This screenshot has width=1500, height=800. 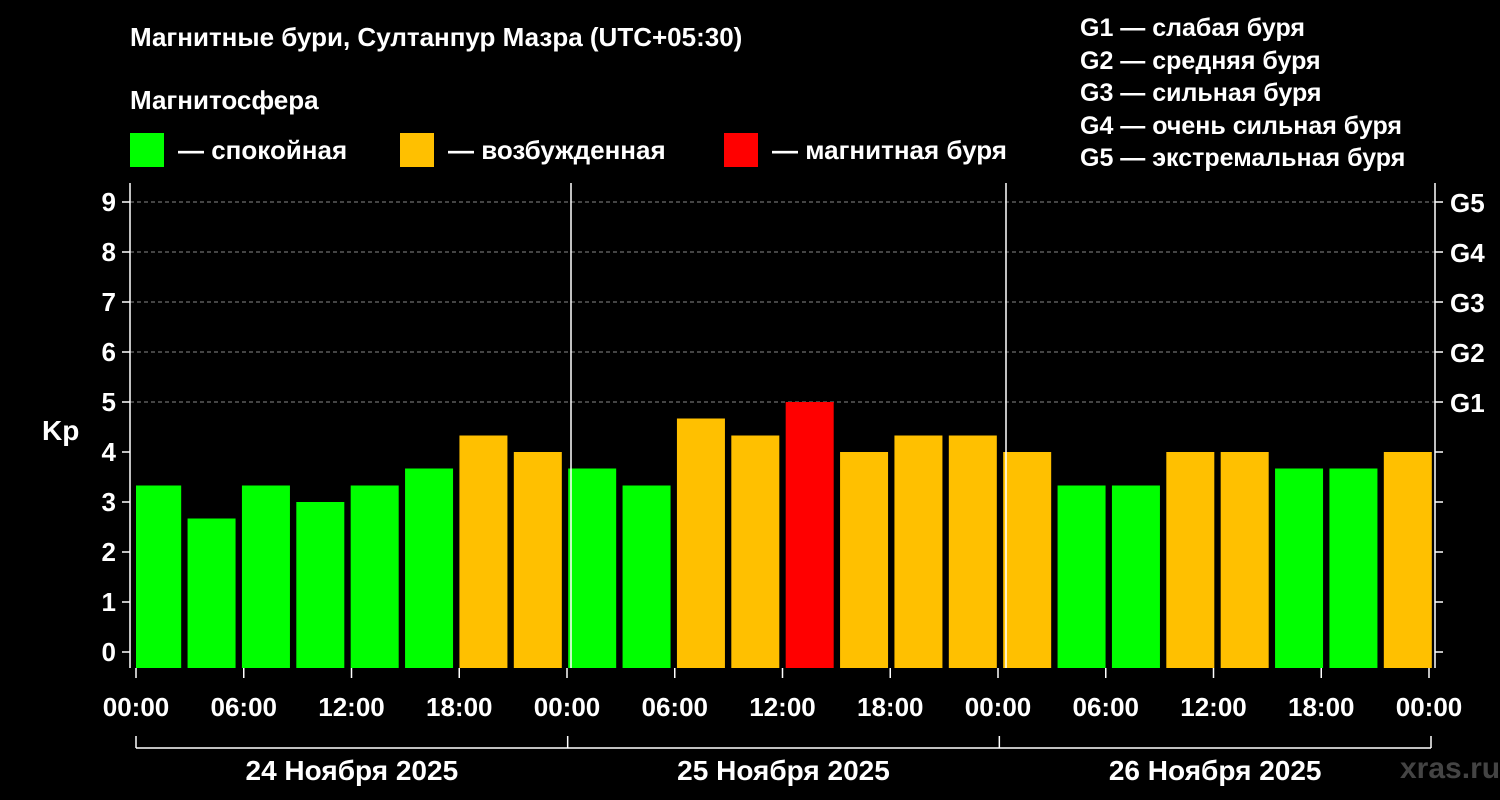 What do you see at coordinates (109, 552) in the screenshot?
I see `y-tick-label: 2` at bounding box center [109, 552].